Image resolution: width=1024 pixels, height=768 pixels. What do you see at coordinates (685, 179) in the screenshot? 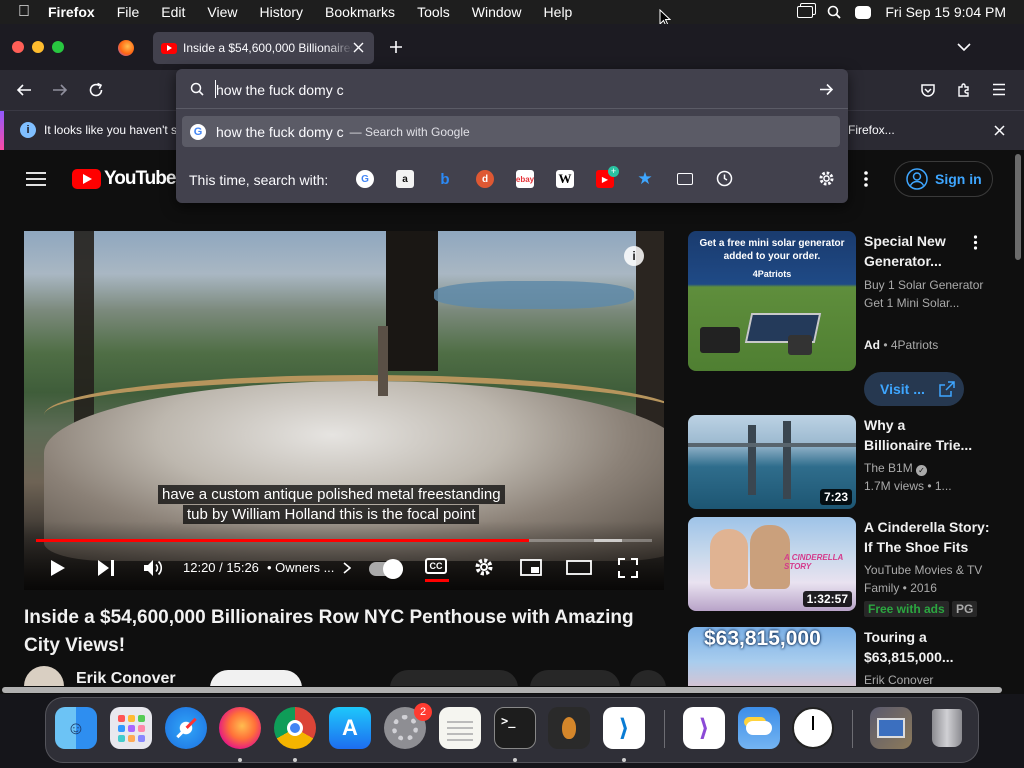
I see `tabs-shortcut-icon` at bounding box center [685, 179].